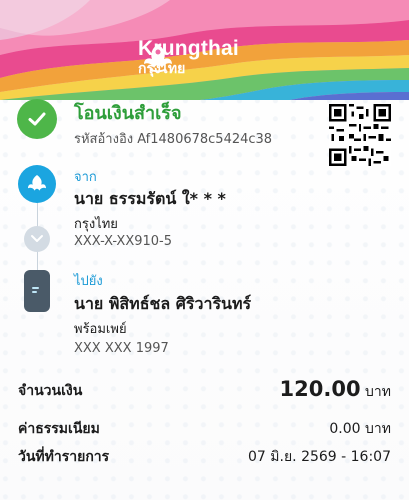 The width and height of the screenshot is (409, 500). Describe the element at coordinates (205, 139) in the screenshot. I see `reference-value: Af1480678c5424c38` at that location.